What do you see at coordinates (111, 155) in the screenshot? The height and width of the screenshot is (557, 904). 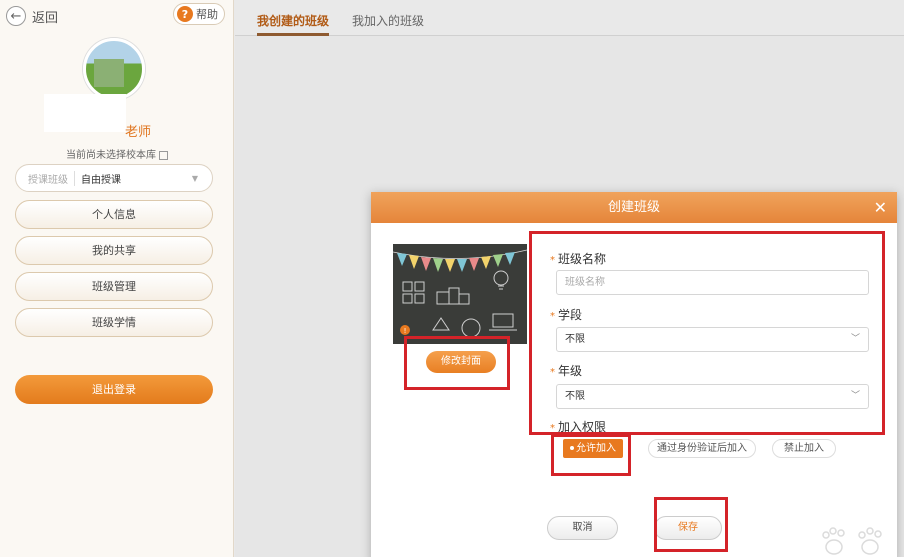 I see `school-note-text: 当前尚未选择校本库` at bounding box center [111, 155].